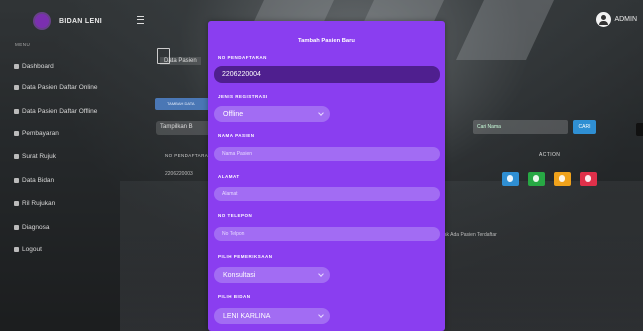 The width and height of the screenshot is (643, 331). Describe the element at coordinates (38, 66) in the screenshot. I see `sidebar-item-label: Dashboard` at that location.